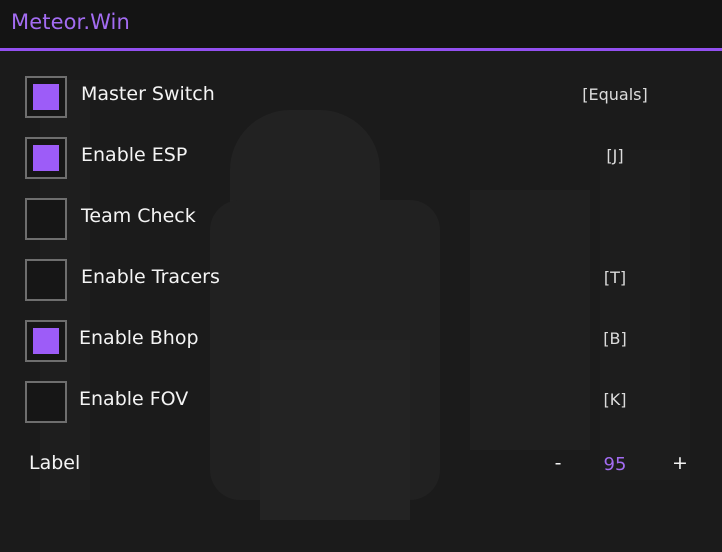  I want to click on enable-fov-checkbox, so click(46, 402).